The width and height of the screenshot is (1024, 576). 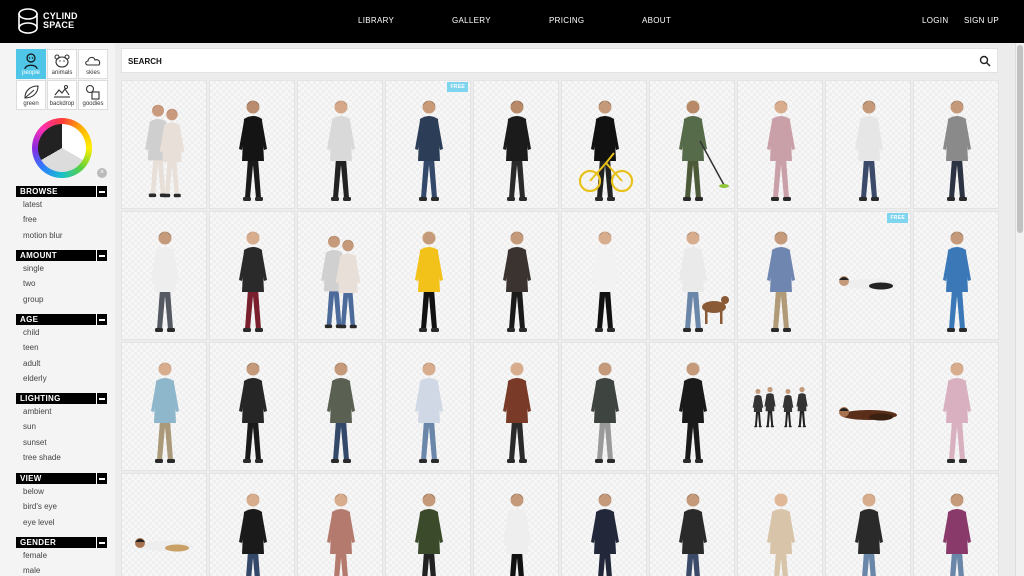 What do you see at coordinates (985, 61) in the screenshot?
I see `search-icon` at bounding box center [985, 61].